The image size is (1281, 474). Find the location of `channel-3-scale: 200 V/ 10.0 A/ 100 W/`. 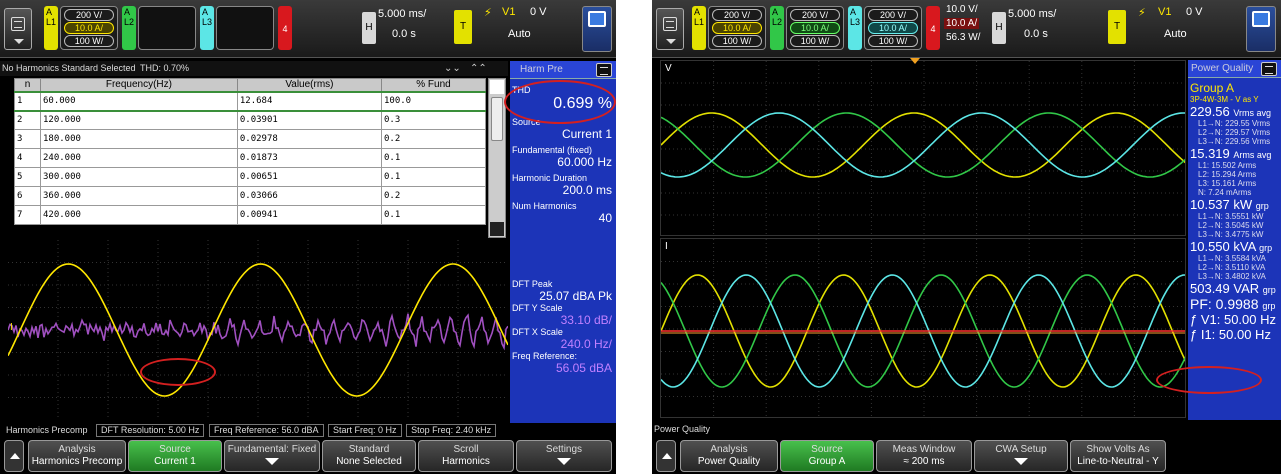

channel-3-scale: 200 V/ 10.0 A/ 100 W/ is located at coordinates (893, 28).